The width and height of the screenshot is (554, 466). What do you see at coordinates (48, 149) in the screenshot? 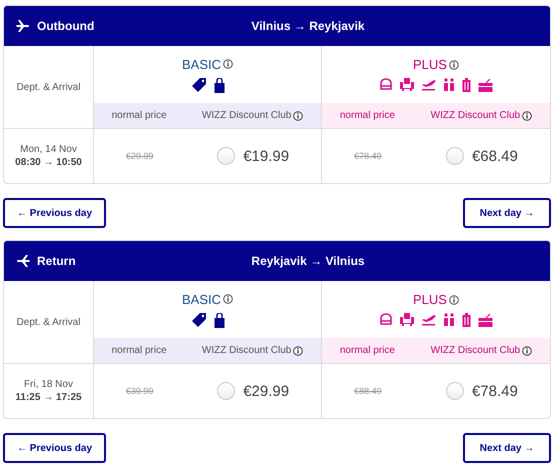
I see `flight-date: Mon, 14 Nov` at bounding box center [48, 149].